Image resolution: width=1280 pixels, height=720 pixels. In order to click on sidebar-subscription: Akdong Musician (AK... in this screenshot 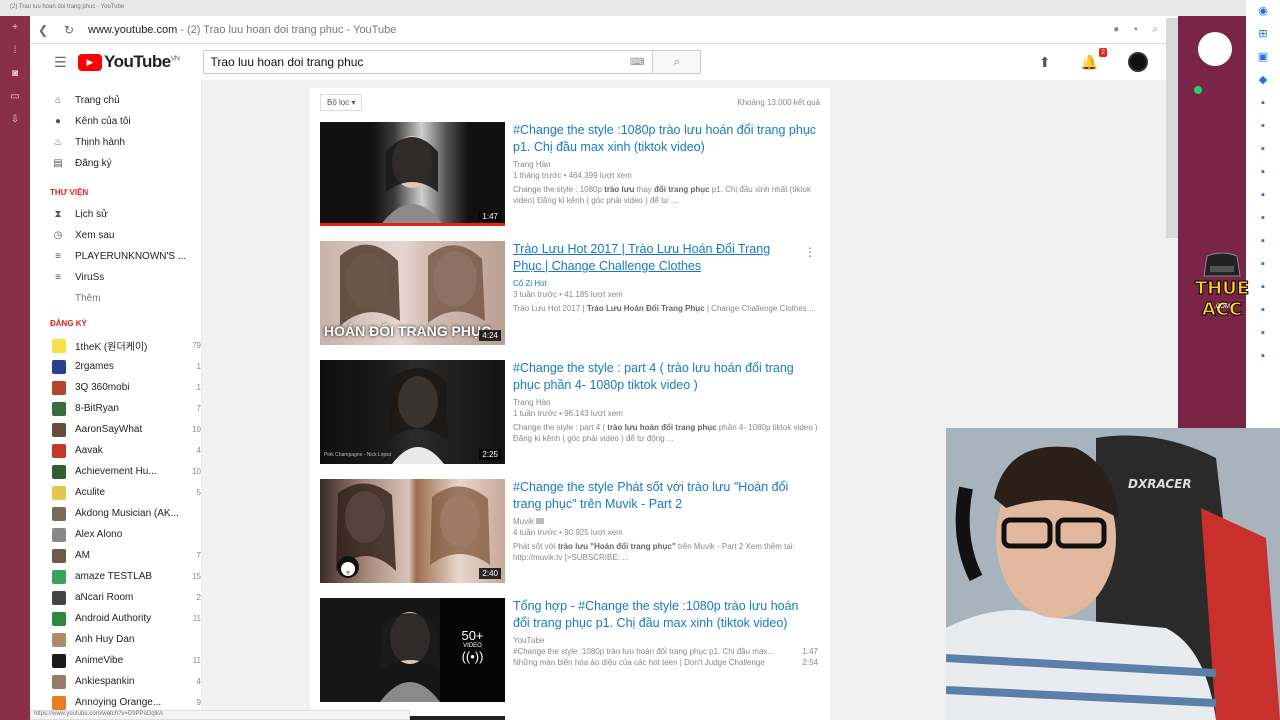, I will do `click(115, 513)`.